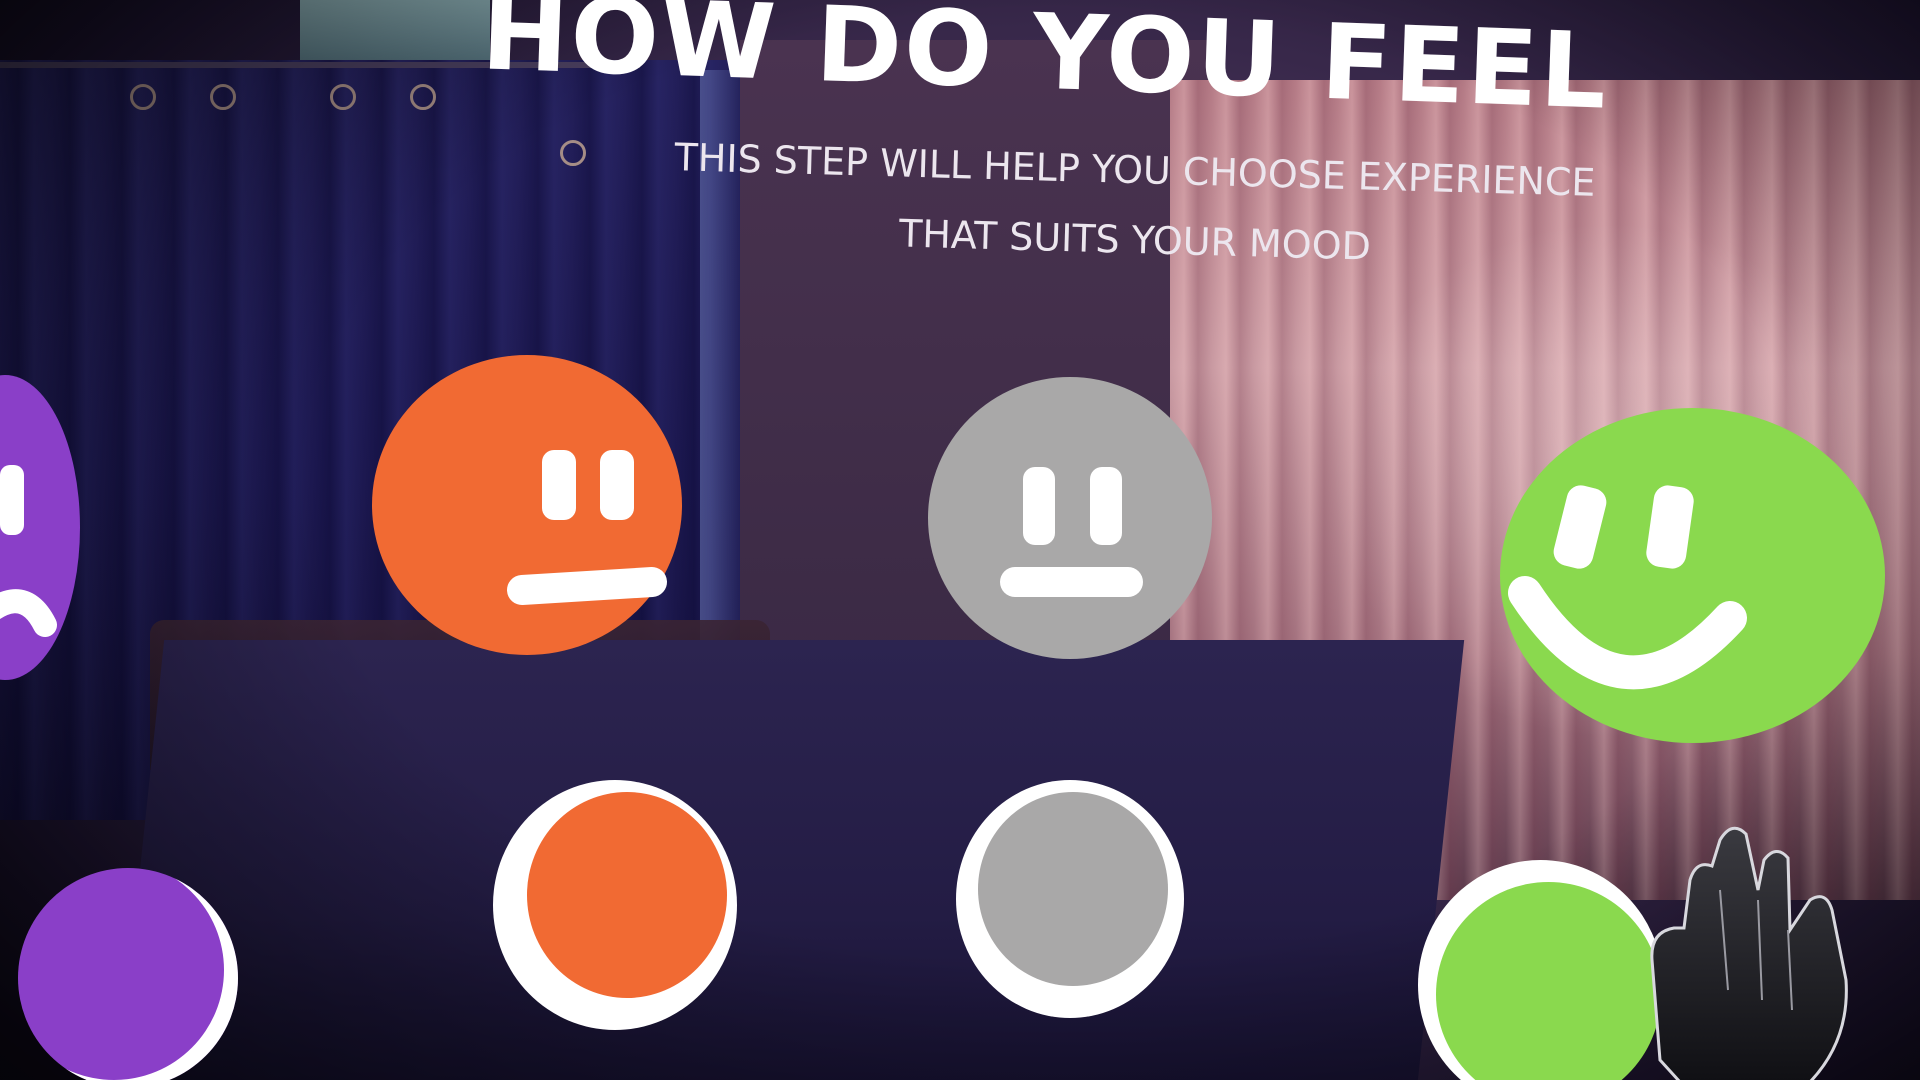 This screenshot has width=1920, height=1080. I want to click on vr-controller-hand-icon, so click(1770, 950).